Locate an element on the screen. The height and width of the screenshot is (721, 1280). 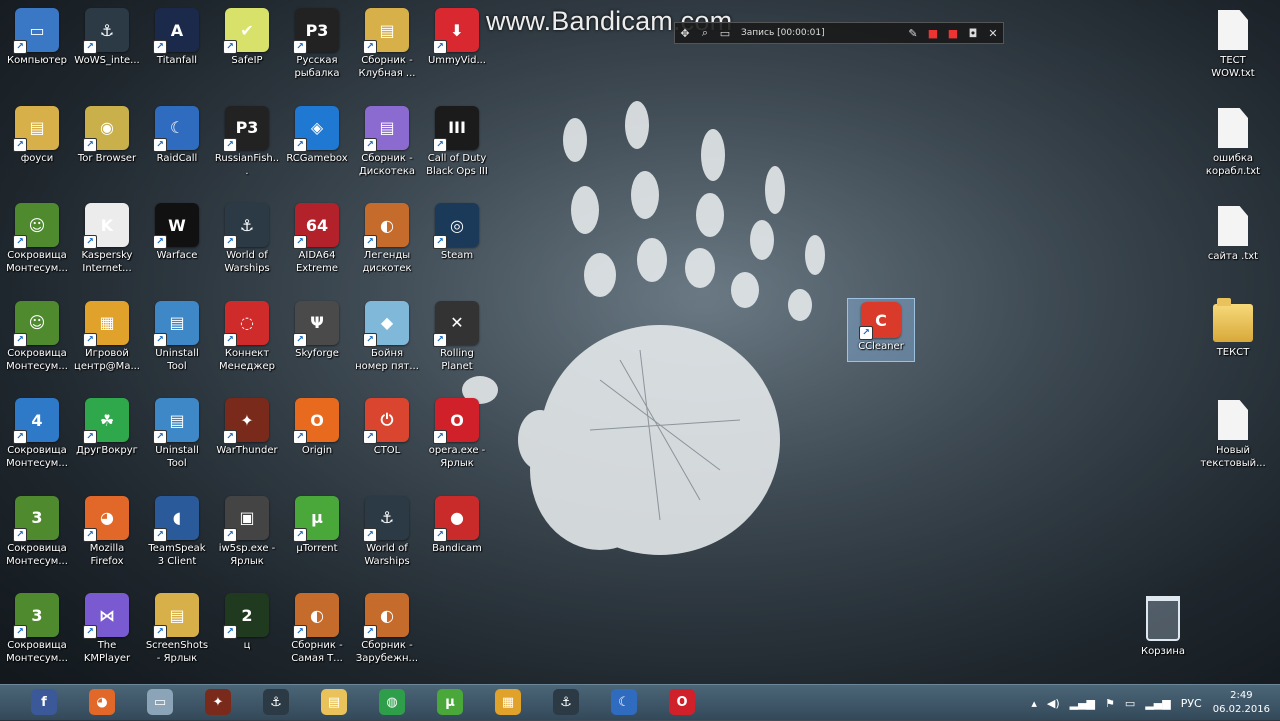
desktop-icon: ✔ ↗ SafeIP is located at coordinates (247, 52).